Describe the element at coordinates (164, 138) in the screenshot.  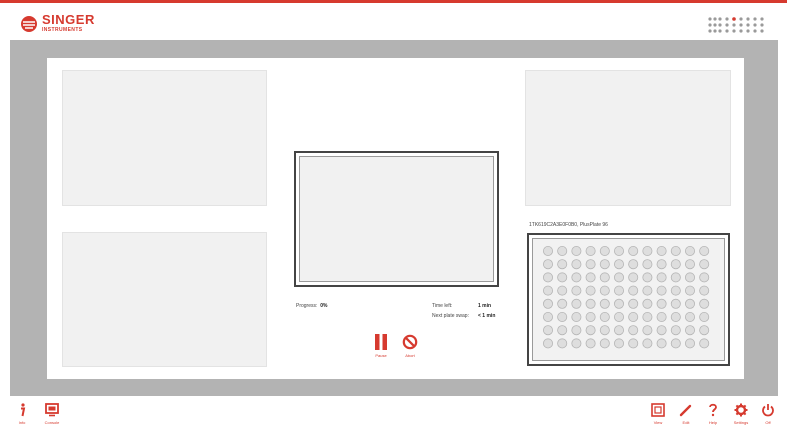
I see `plate-slot-top-left` at that location.